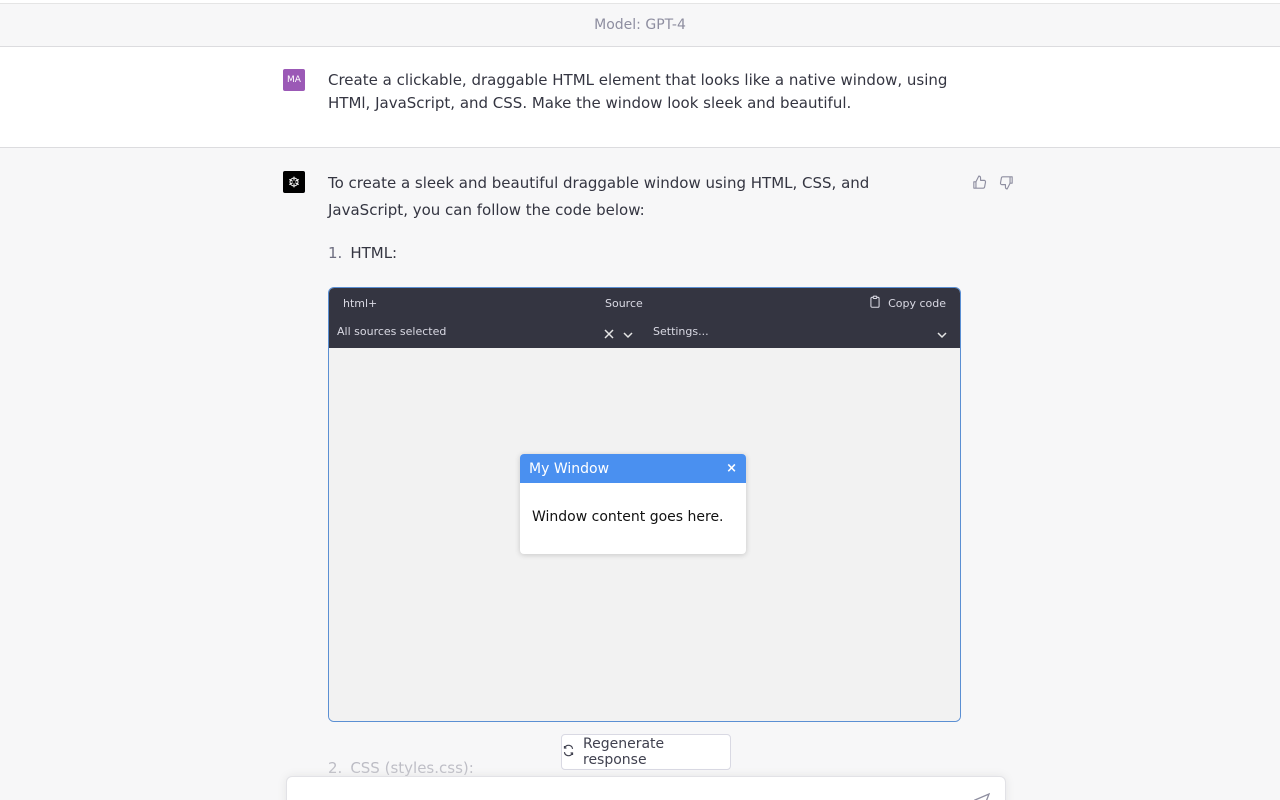 This screenshot has width=1280, height=800. What do you see at coordinates (569, 468) in the screenshot?
I see `preview-window-title: My Window` at bounding box center [569, 468].